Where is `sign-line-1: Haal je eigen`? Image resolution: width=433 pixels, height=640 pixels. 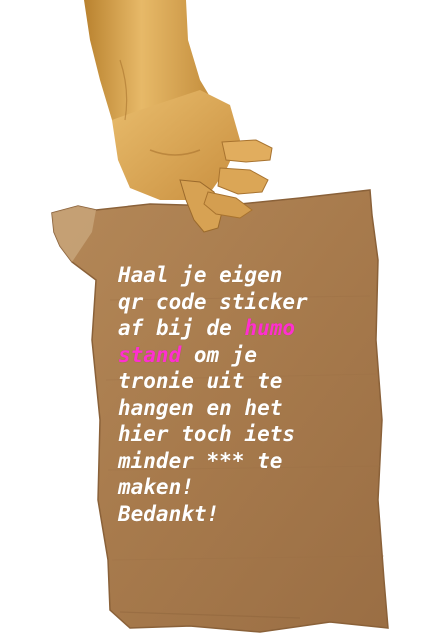
sign-line-1: Haal je eigen is located at coordinates (200, 275).